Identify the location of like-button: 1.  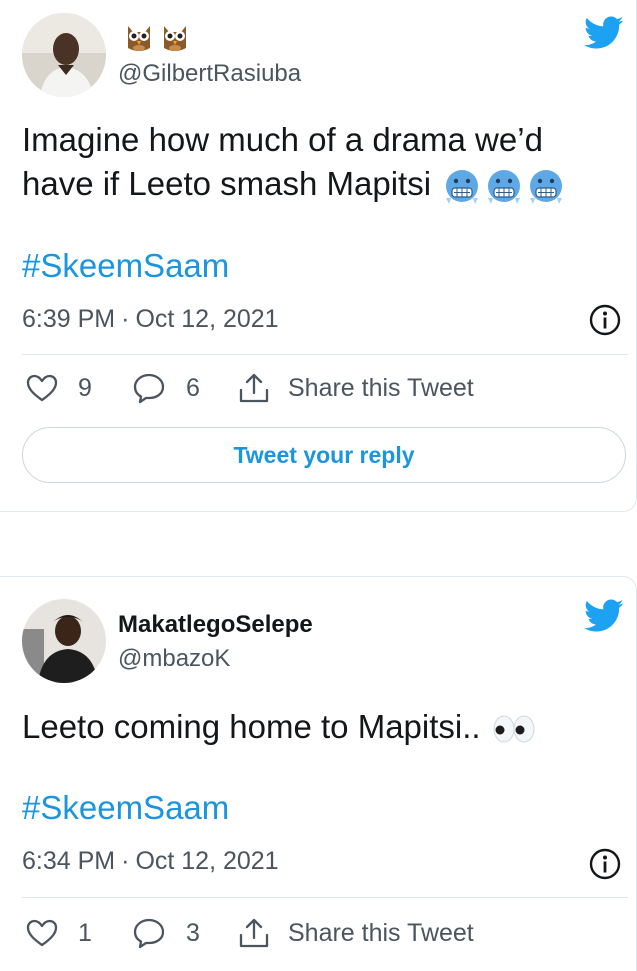
(72, 933).